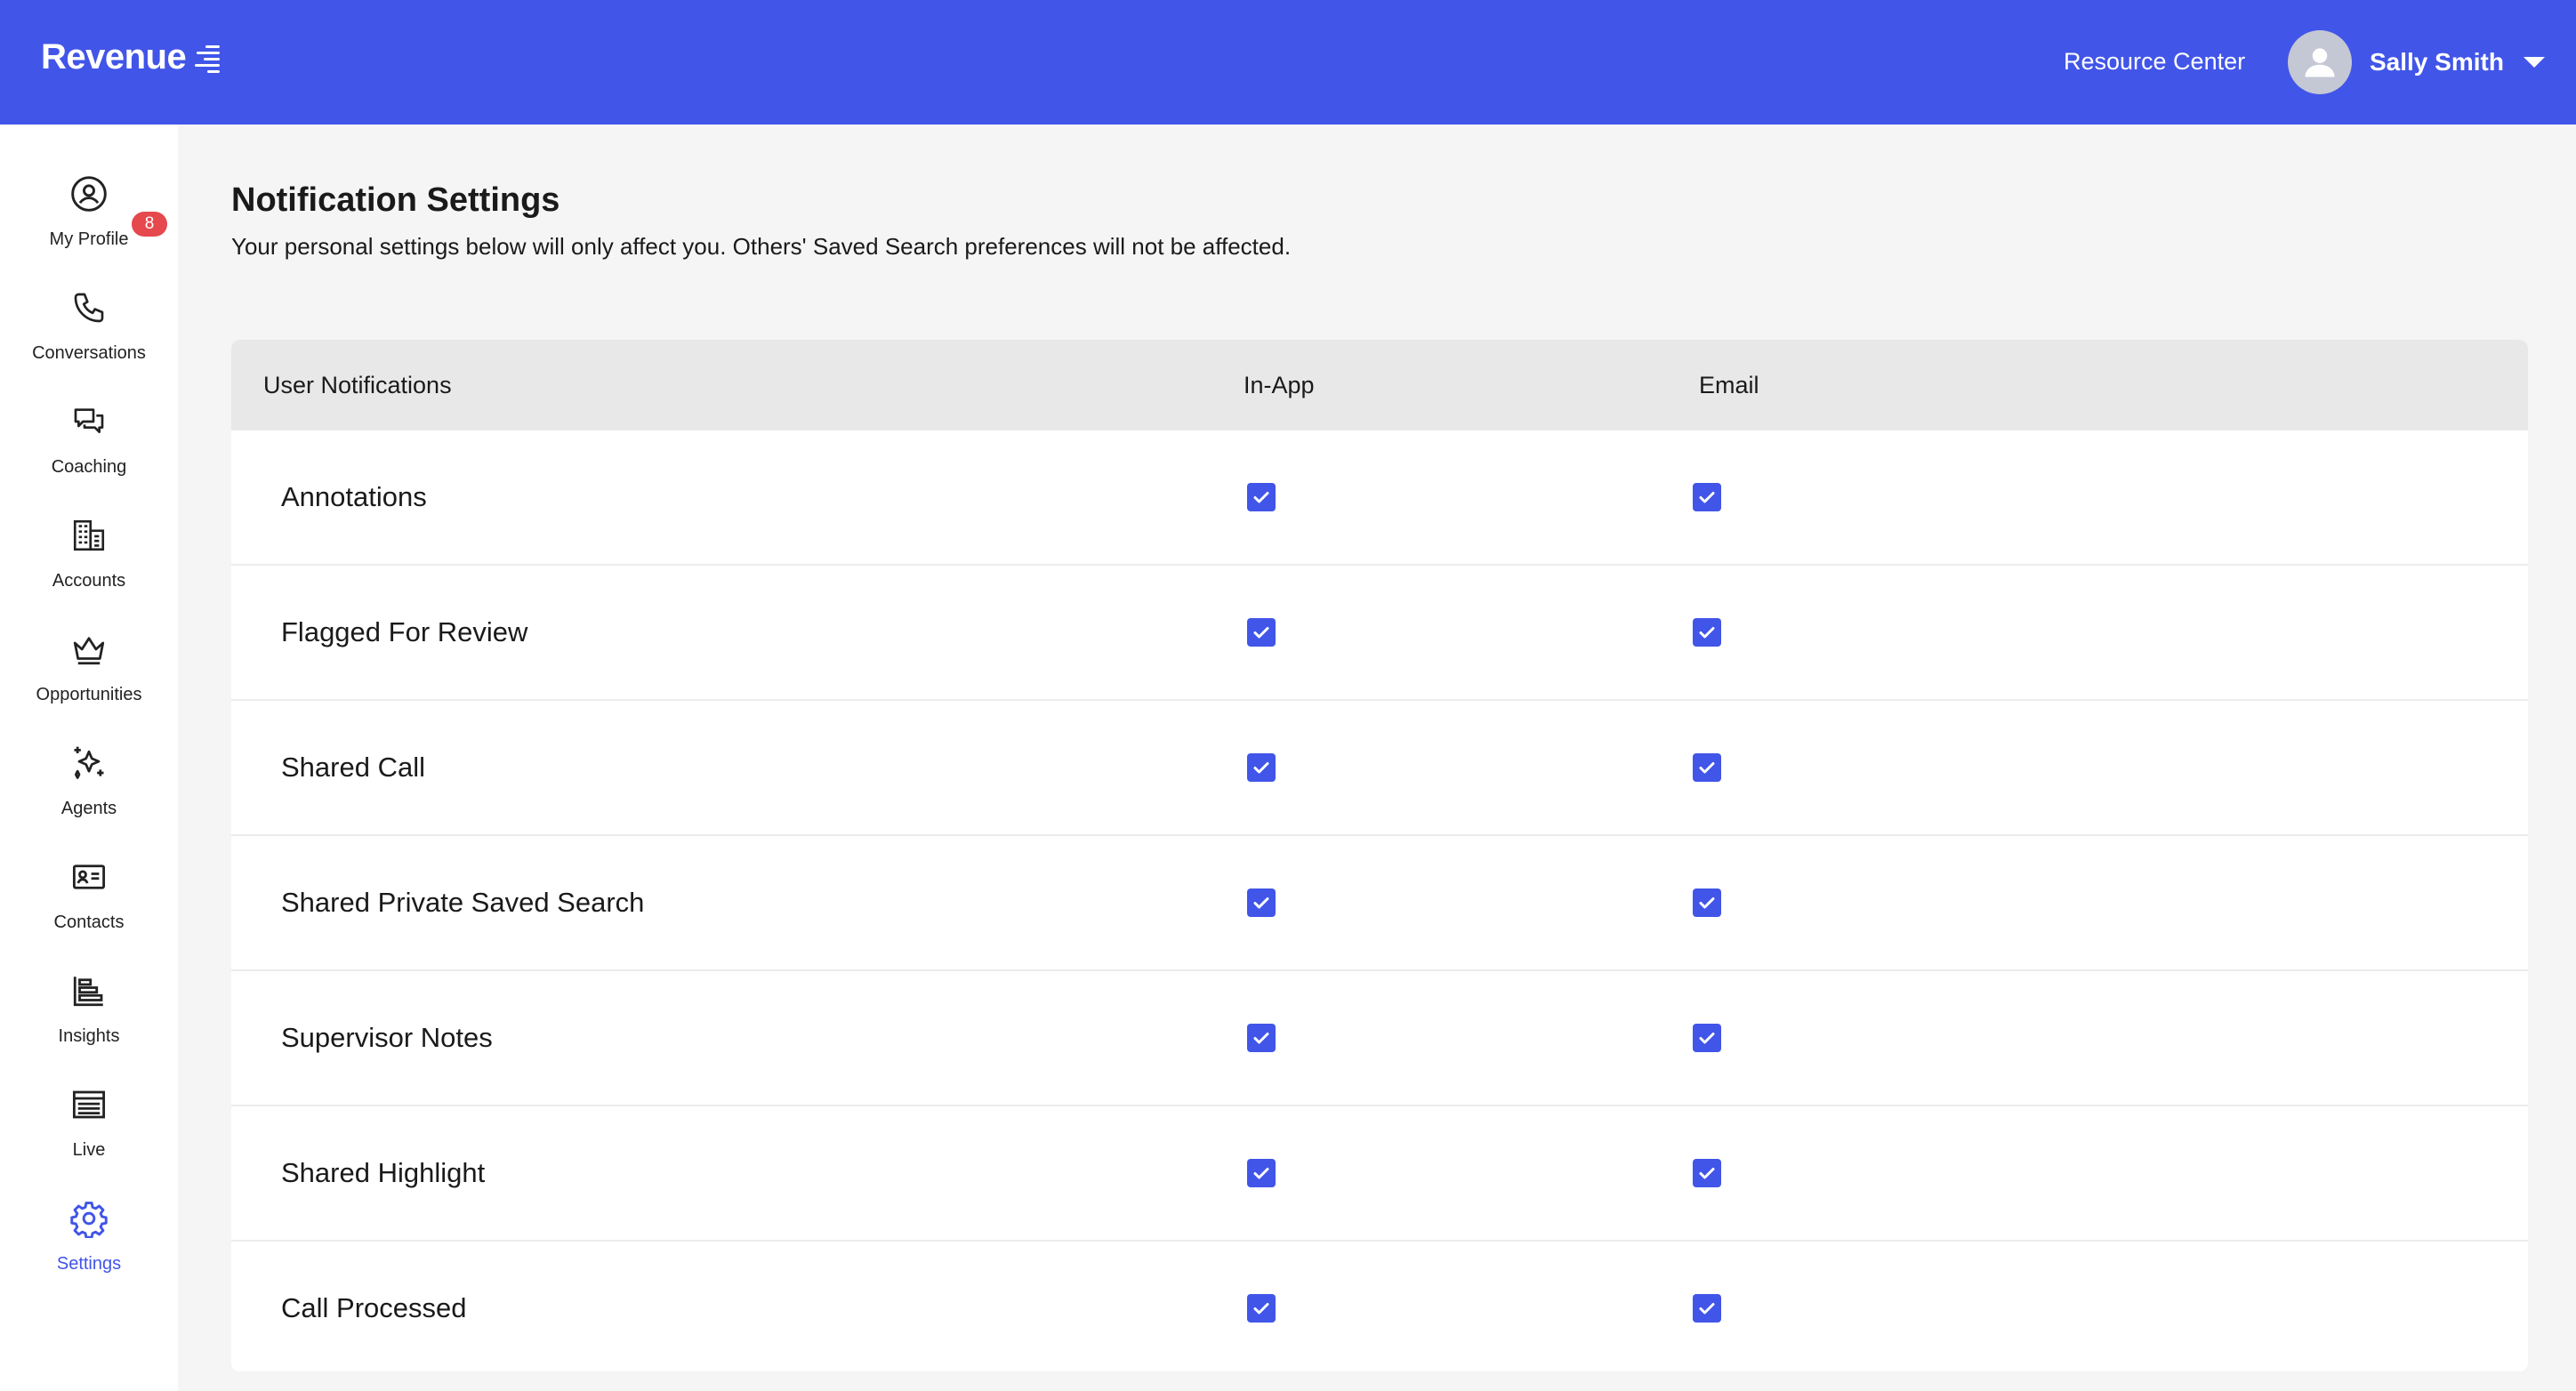 This screenshot has height=1391, width=2576. Describe the element at coordinates (89, 877) in the screenshot. I see `contact-card-icon` at that location.